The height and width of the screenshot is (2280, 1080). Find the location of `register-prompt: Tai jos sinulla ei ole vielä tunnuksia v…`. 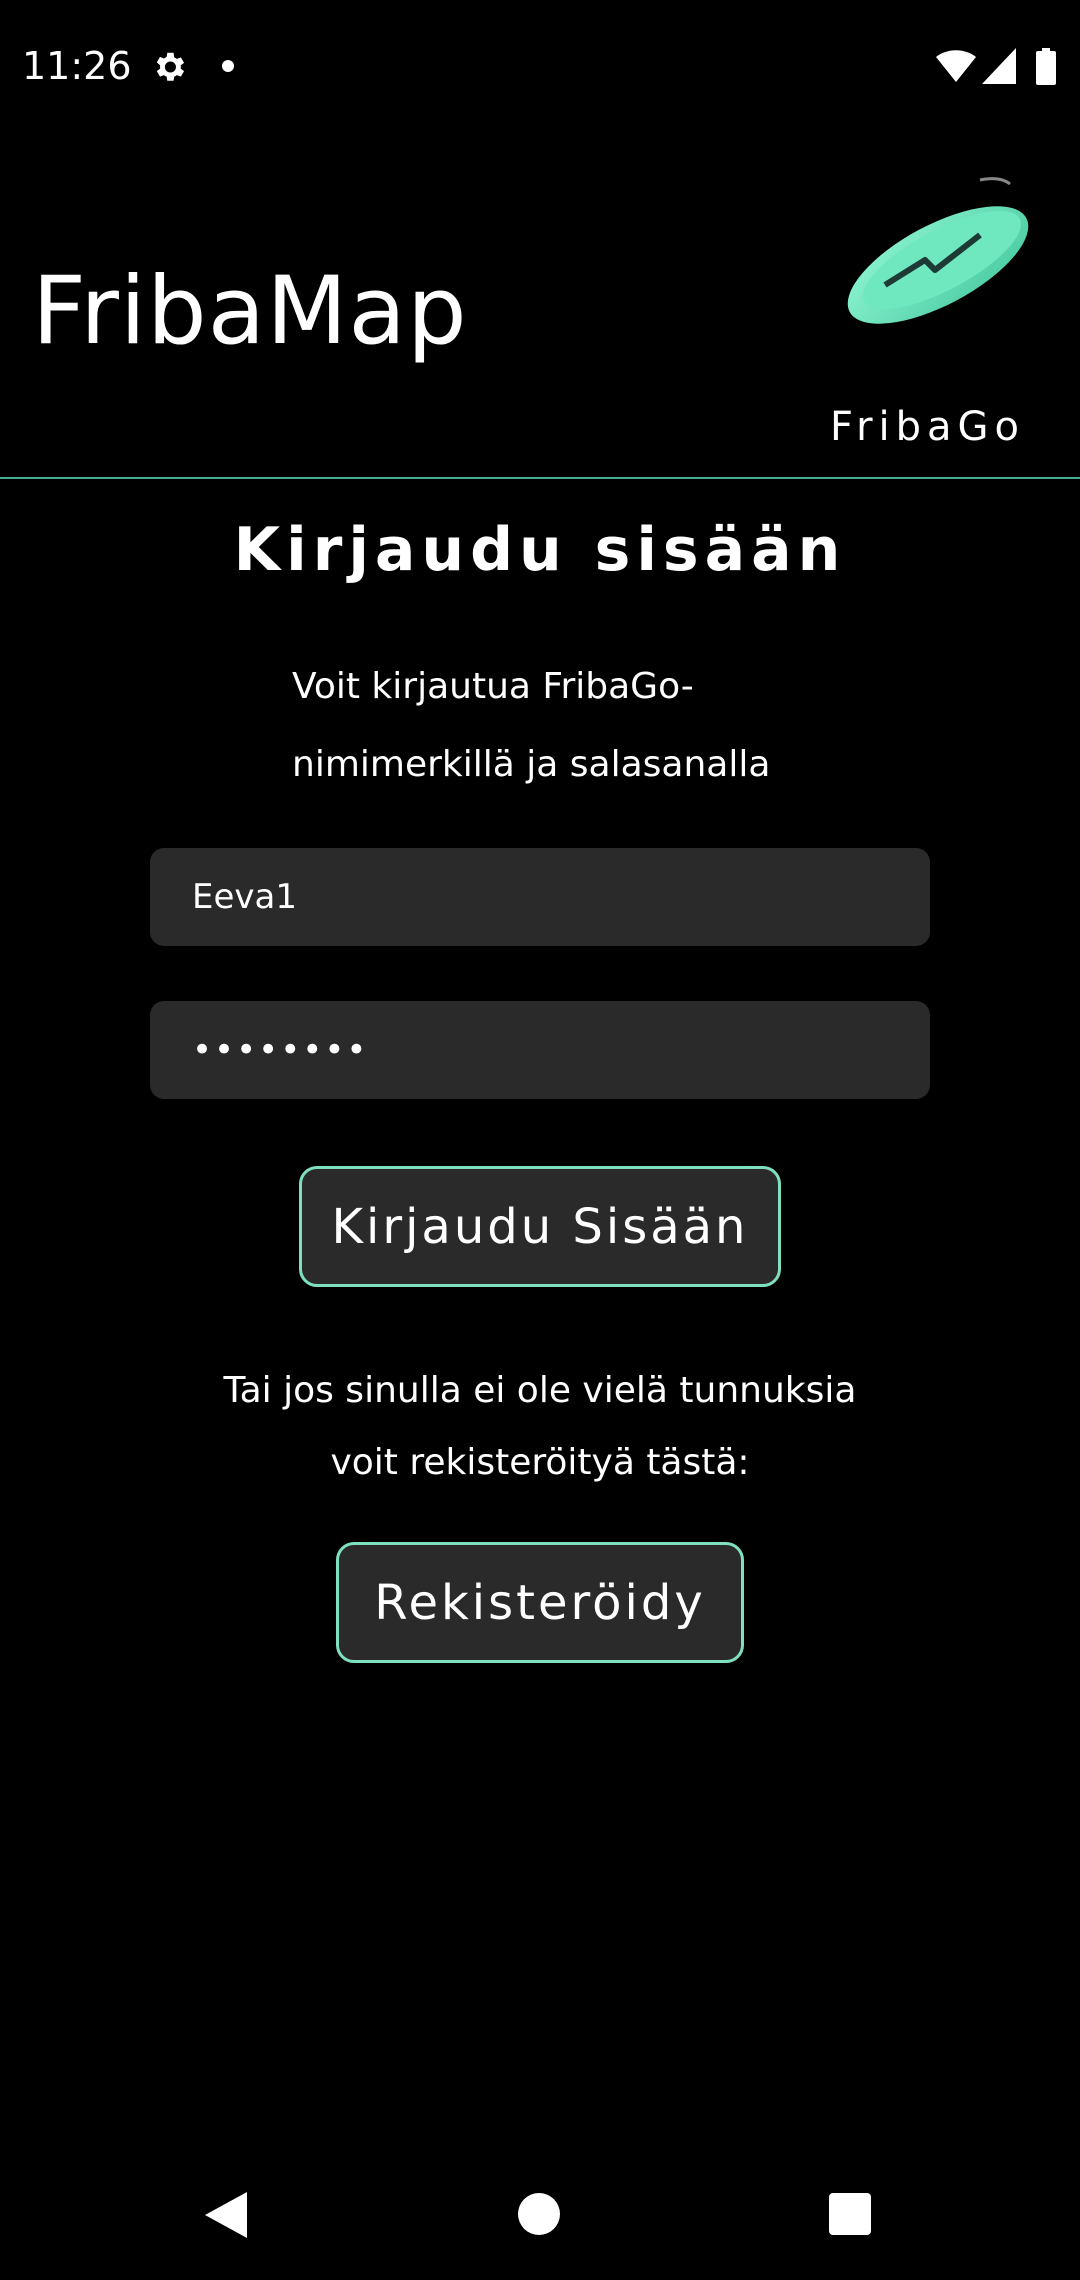

register-prompt: Tai jos sinulla ei ole vielä tunnuksia v… is located at coordinates (540, 1427).